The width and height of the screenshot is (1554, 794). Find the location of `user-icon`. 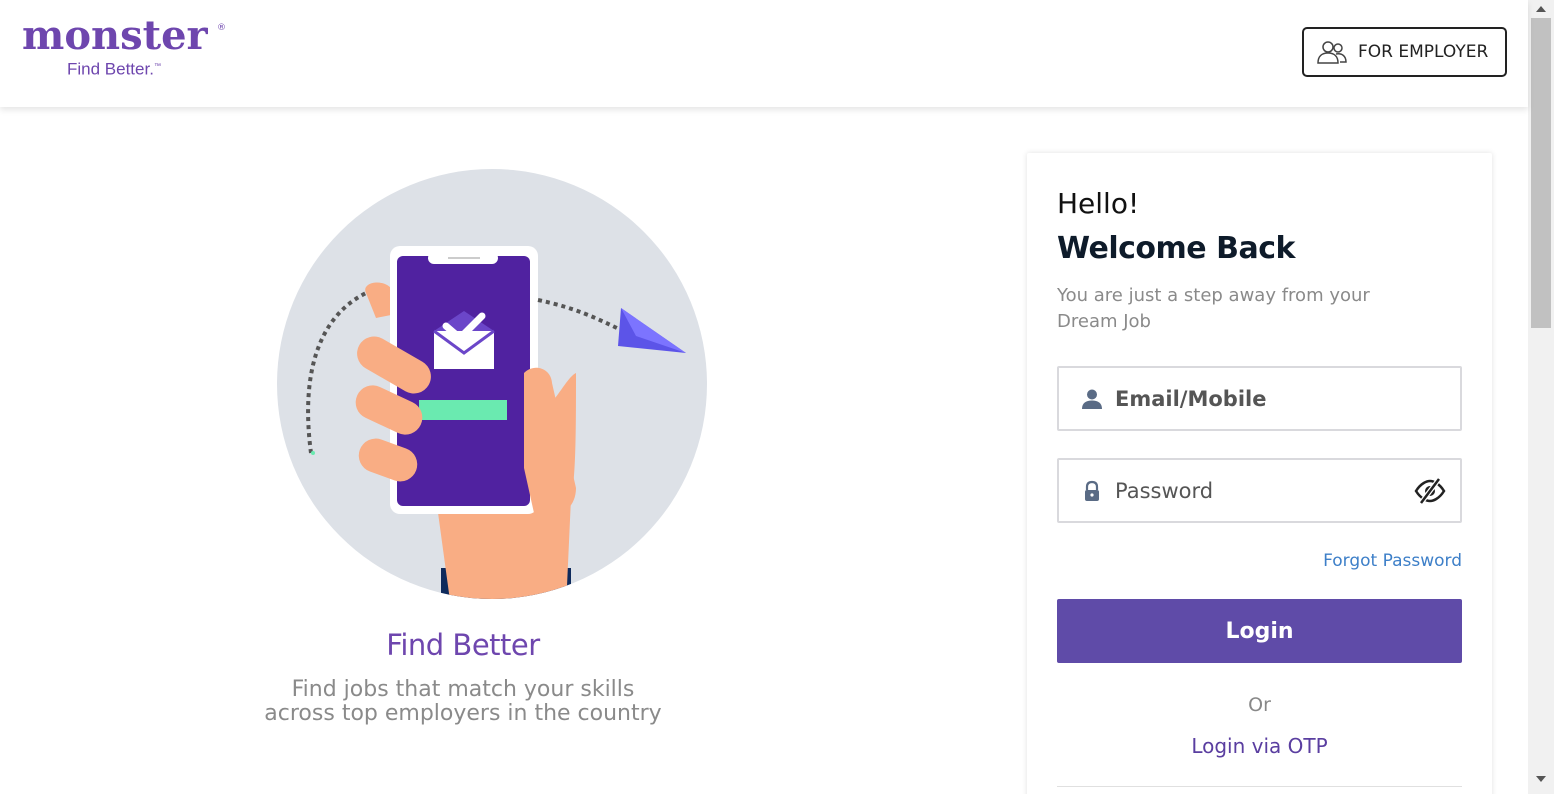

user-icon is located at coordinates (1092, 399).